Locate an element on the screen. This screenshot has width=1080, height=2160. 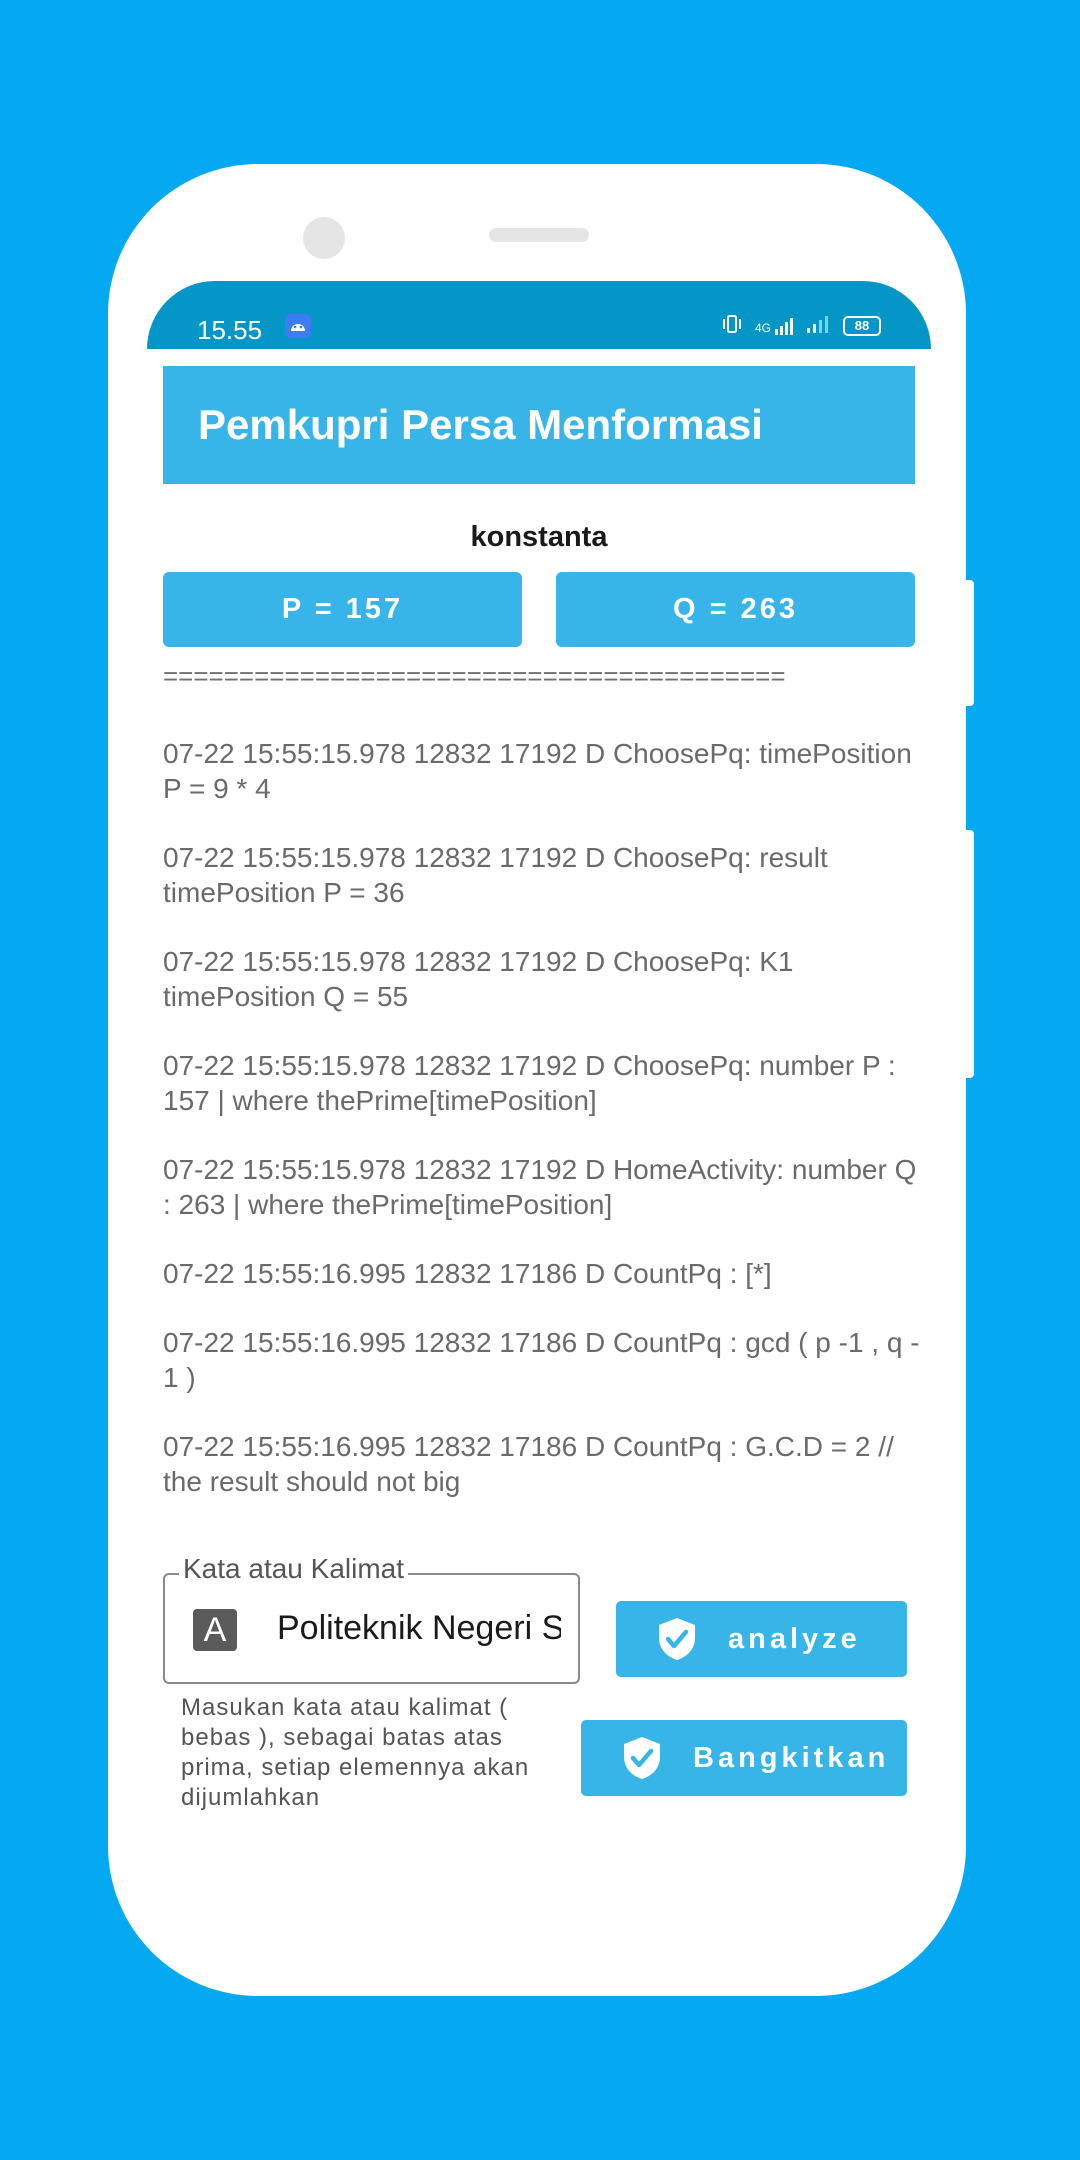
android-notification-icon is located at coordinates (298, 326).